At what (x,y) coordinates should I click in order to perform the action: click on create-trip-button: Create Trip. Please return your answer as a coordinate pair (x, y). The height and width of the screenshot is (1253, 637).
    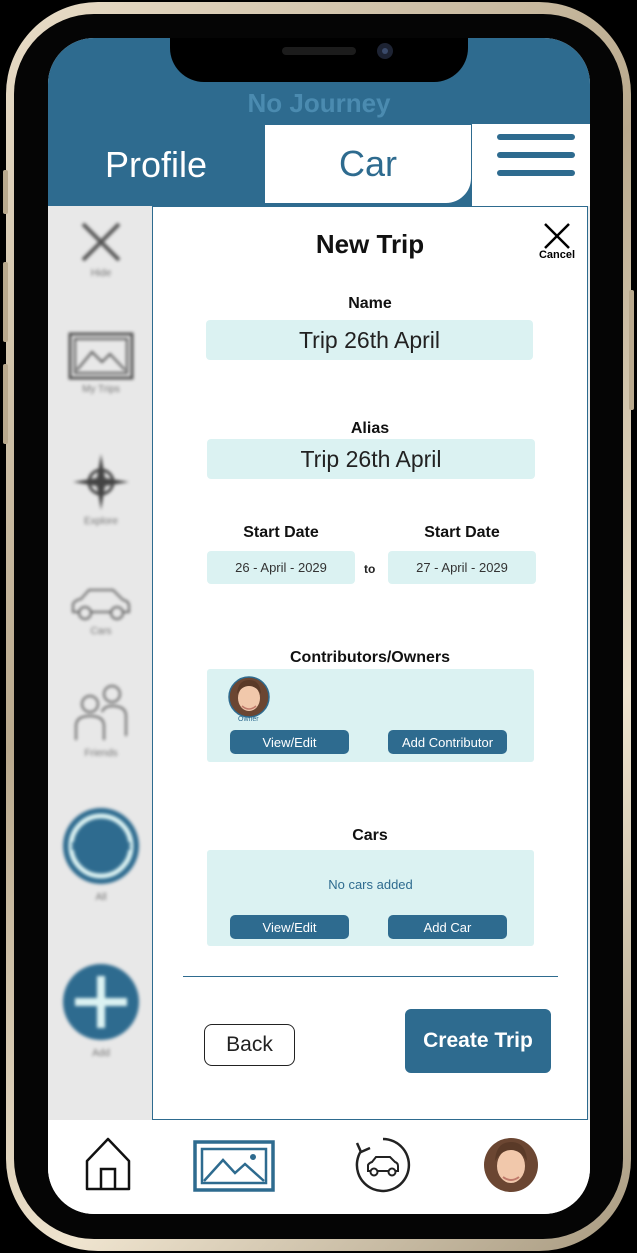
    Looking at the image, I should click on (478, 1041).